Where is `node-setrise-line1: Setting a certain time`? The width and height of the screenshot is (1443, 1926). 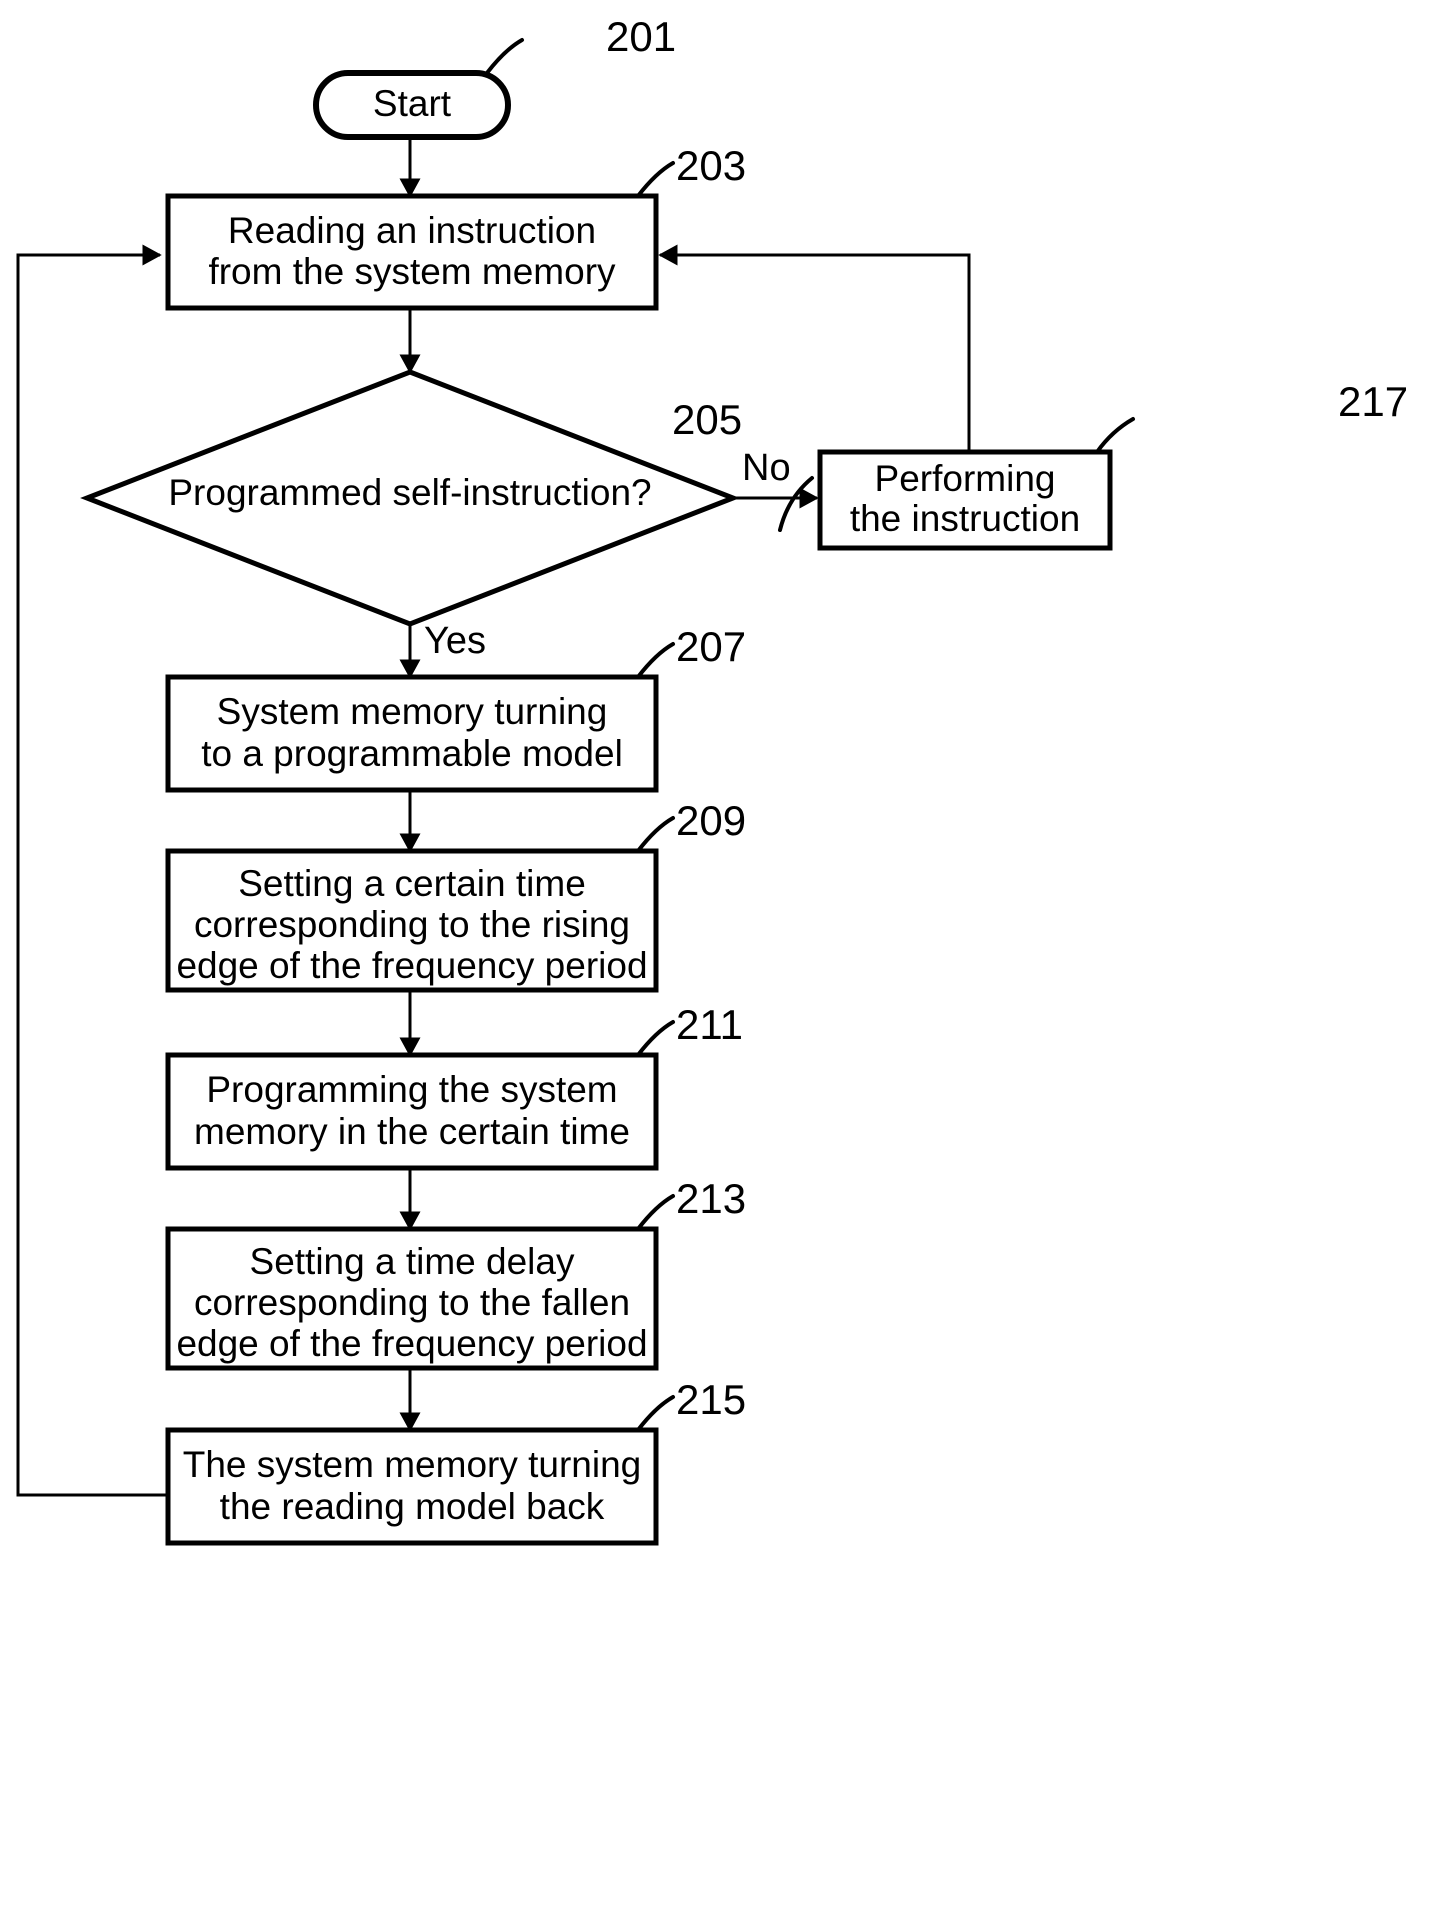 node-setrise-line1: Setting a certain time is located at coordinates (412, 883).